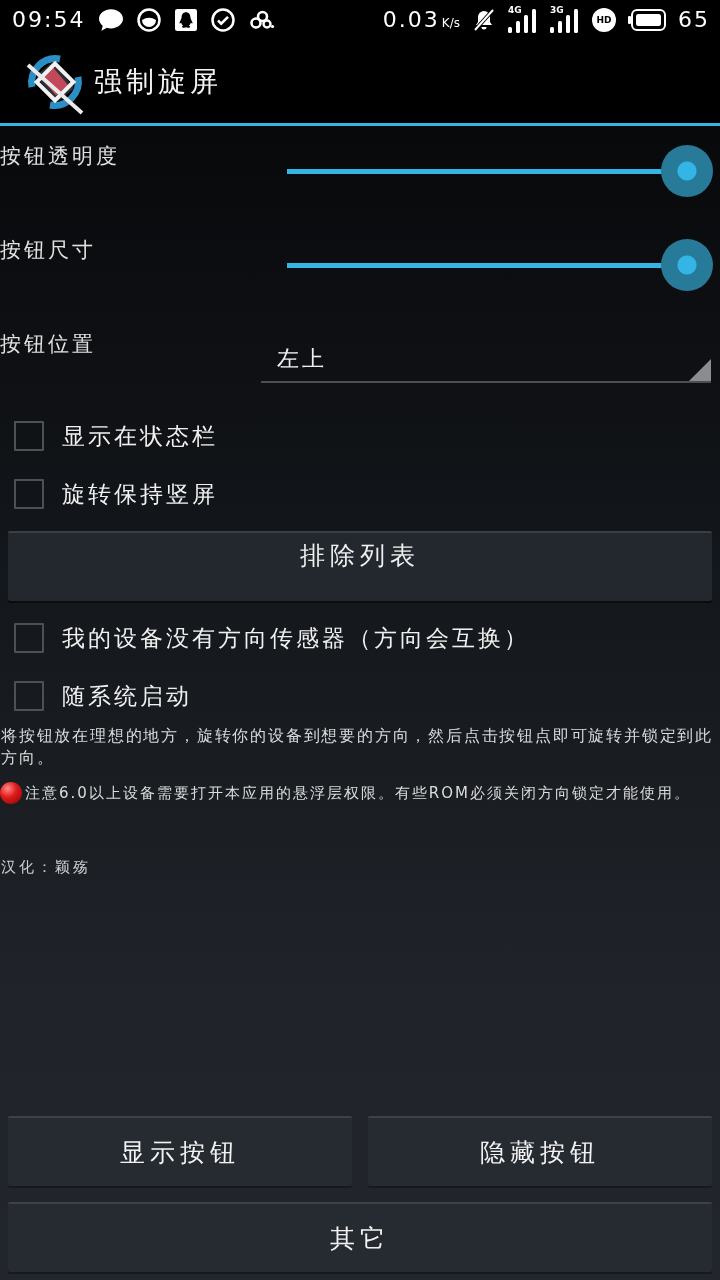  What do you see at coordinates (557, 10) in the screenshot?
I see `network-type-label: 3G` at bounding box center [557, 10].